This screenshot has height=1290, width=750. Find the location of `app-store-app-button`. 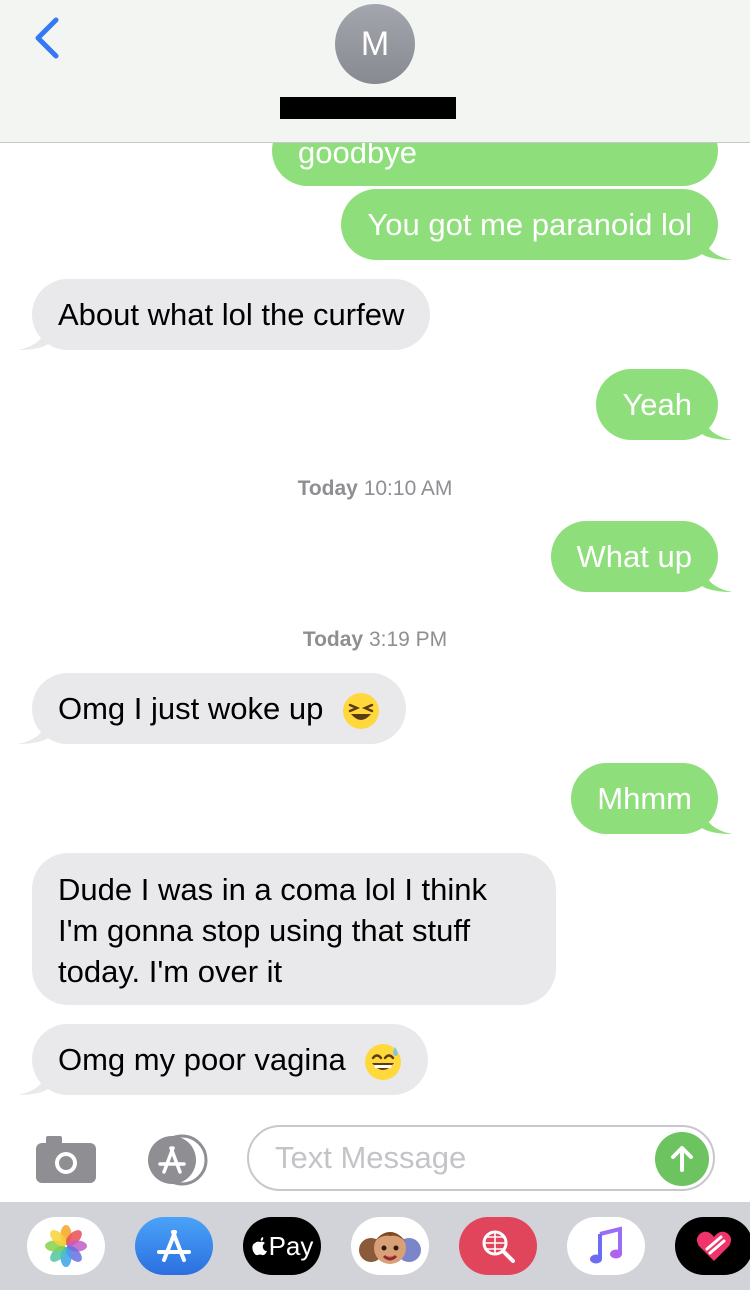

app-store-app-button is located at coordinates (174, 1246).